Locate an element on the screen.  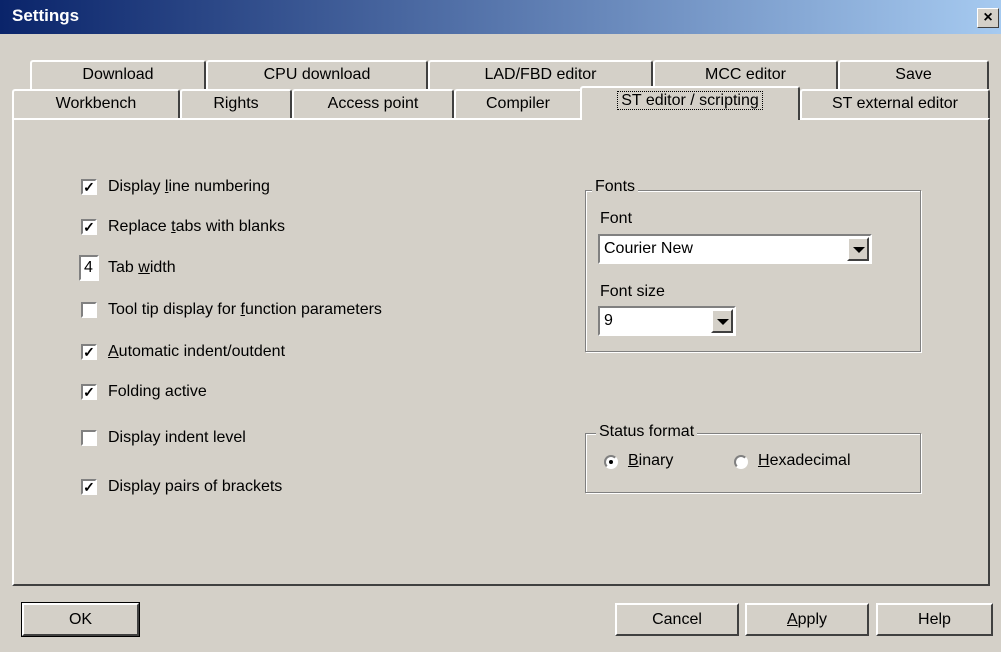
tab-cpu-download: CPU download is located at coordinates (317, 74).